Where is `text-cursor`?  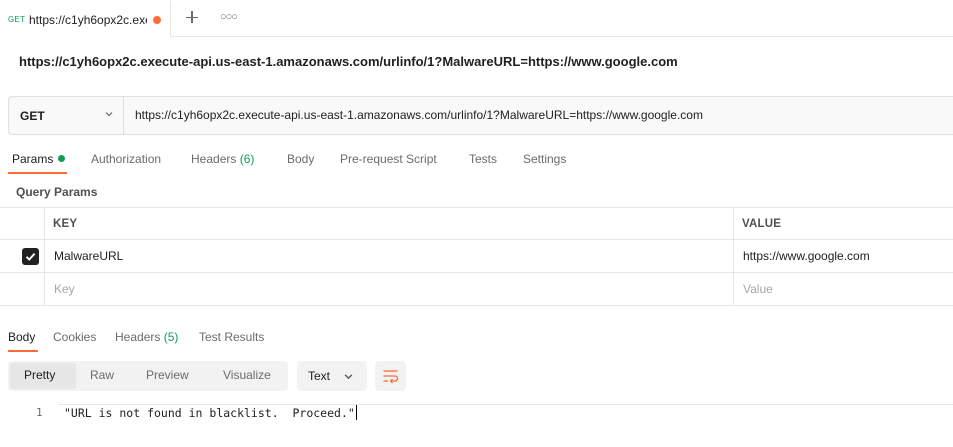
text-cursor is located at coordinates (356, 412).